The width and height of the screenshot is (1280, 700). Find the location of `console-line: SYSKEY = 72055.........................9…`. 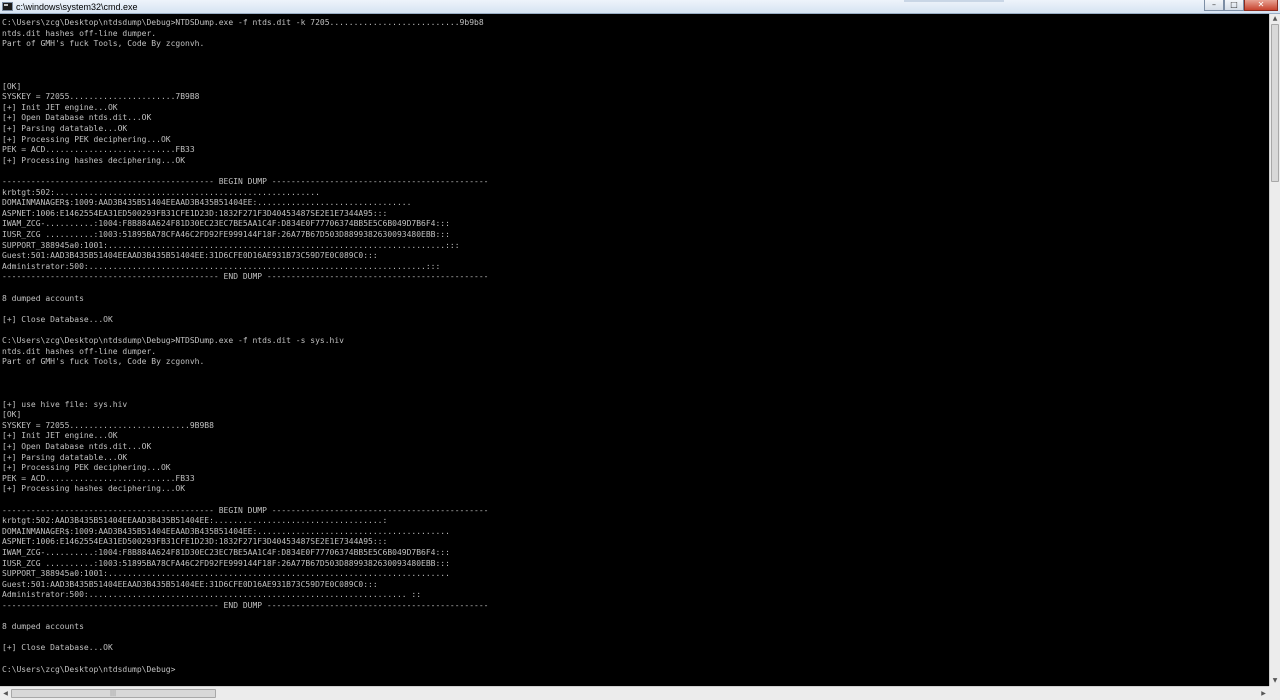

console-line: SYSKEY = 72055.........................9… is located at coordinates (108, 425).